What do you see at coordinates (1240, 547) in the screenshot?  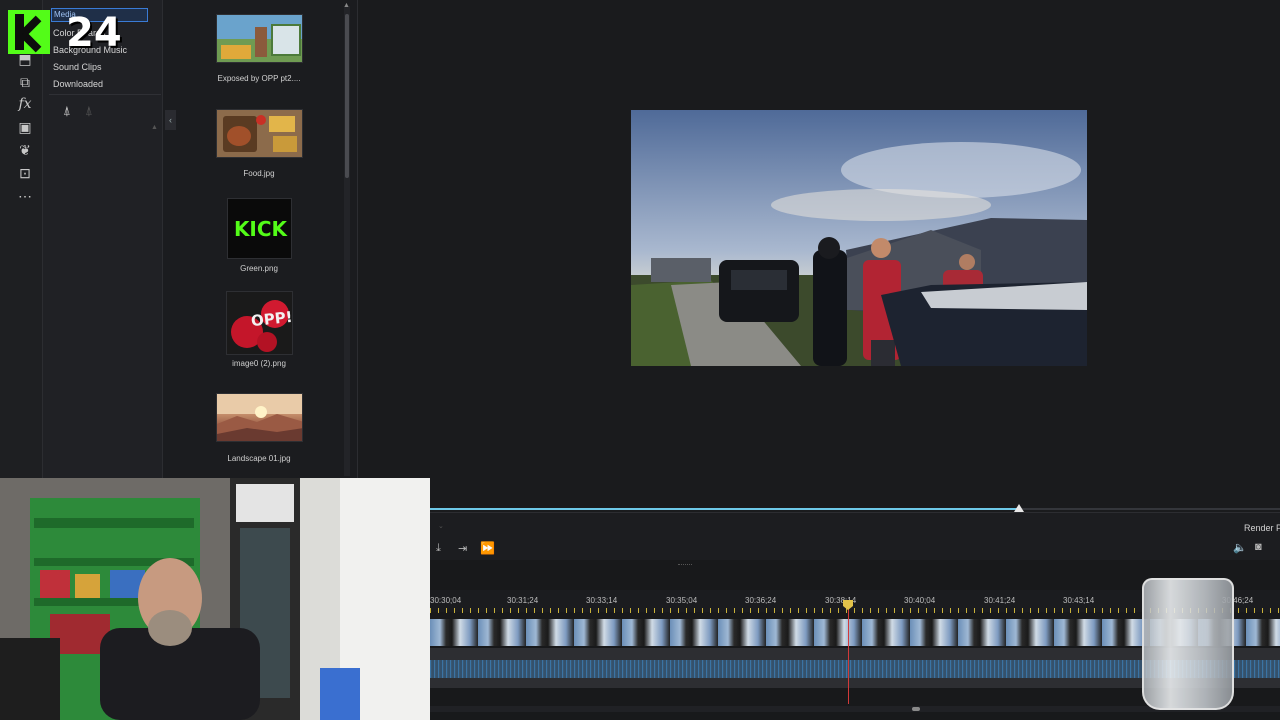 I see `volume-icon: 🔈` at bounding box center [1240, 547].